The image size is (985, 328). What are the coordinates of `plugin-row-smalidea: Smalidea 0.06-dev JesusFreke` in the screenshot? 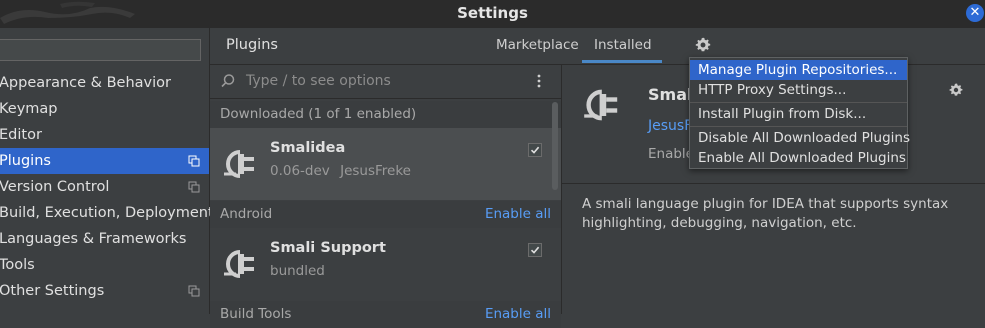 It's located at (385, 164).